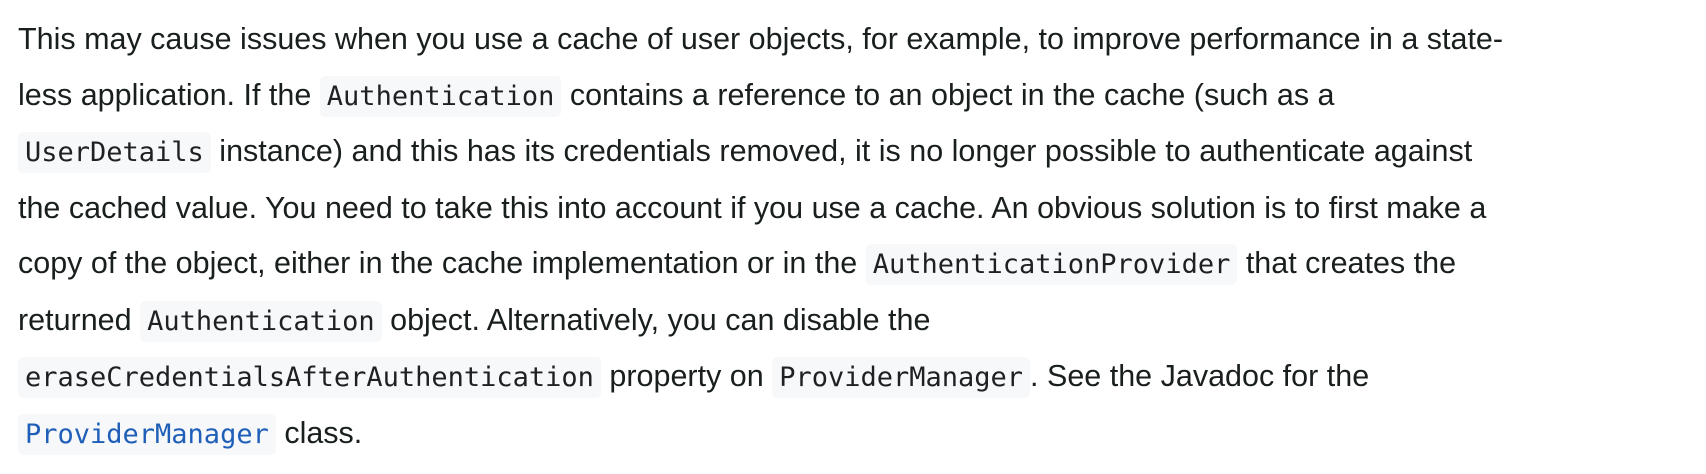 The image size is (1706, 474). Describe the element at coordinates (114, 152) in the screenshot. I see `inline-code-userdetails: UserDetails` at that location.